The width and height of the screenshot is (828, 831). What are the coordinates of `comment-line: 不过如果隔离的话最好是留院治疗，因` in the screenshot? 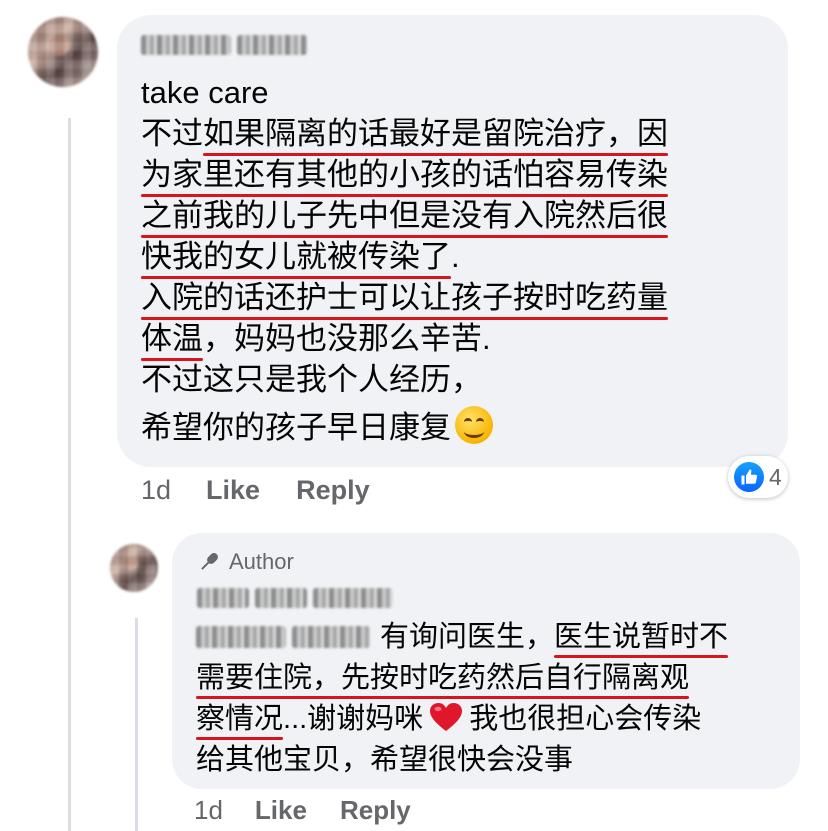 It's located at (404, 133).